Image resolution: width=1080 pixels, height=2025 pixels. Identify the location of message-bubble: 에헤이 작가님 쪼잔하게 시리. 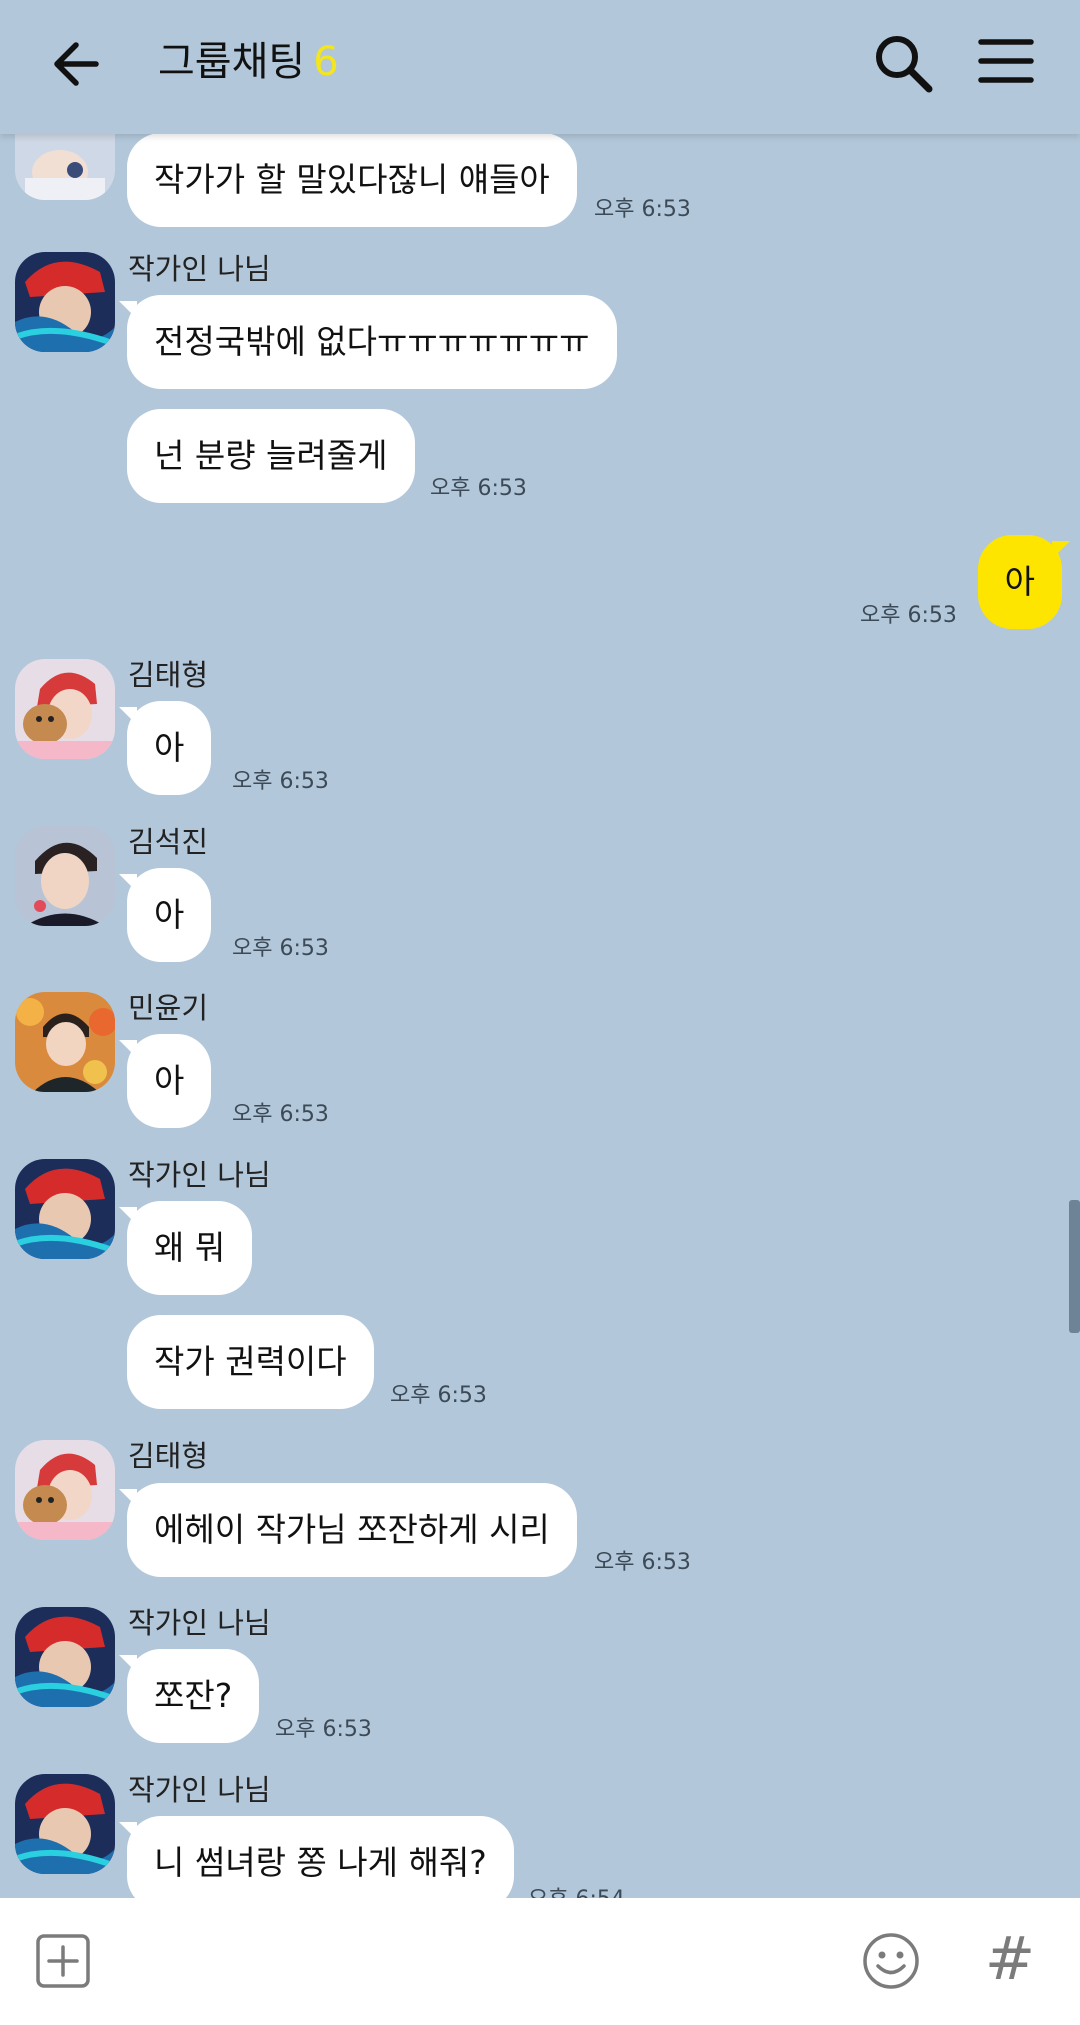
(348, 1530).